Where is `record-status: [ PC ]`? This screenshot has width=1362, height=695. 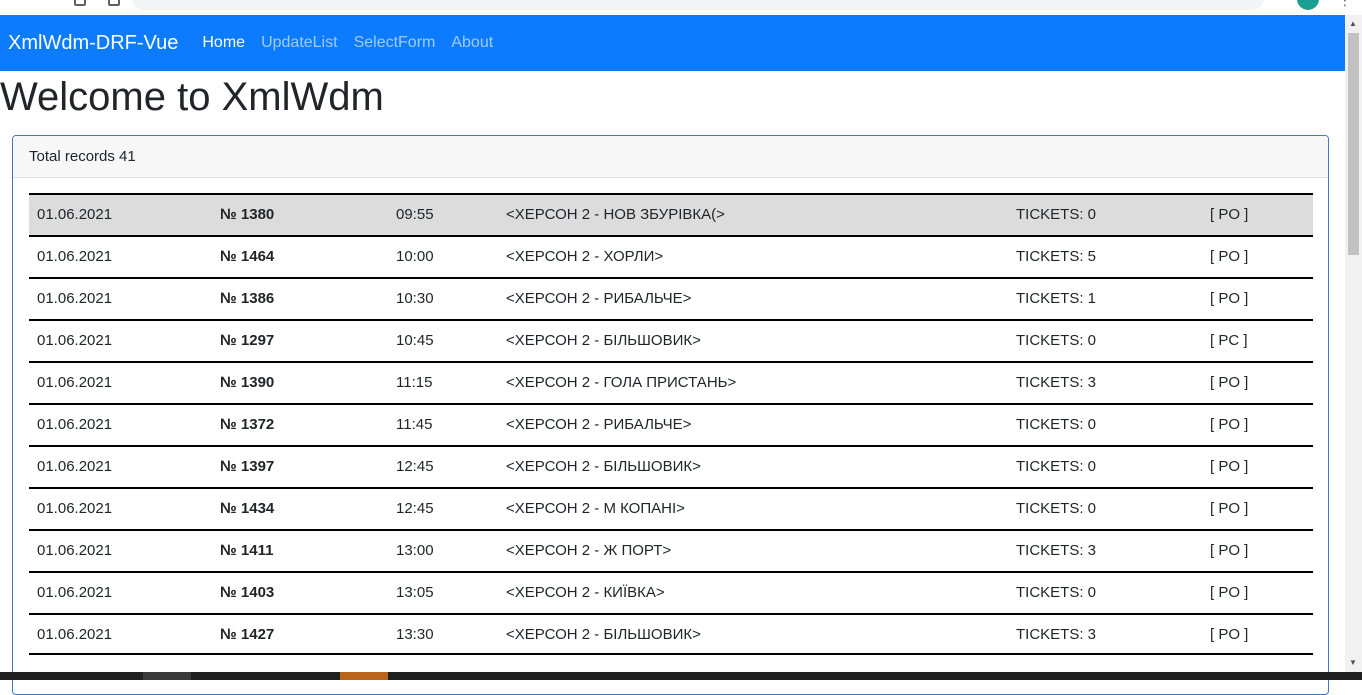
record-status: [ PC ] is located at coordinates (1229, 340).